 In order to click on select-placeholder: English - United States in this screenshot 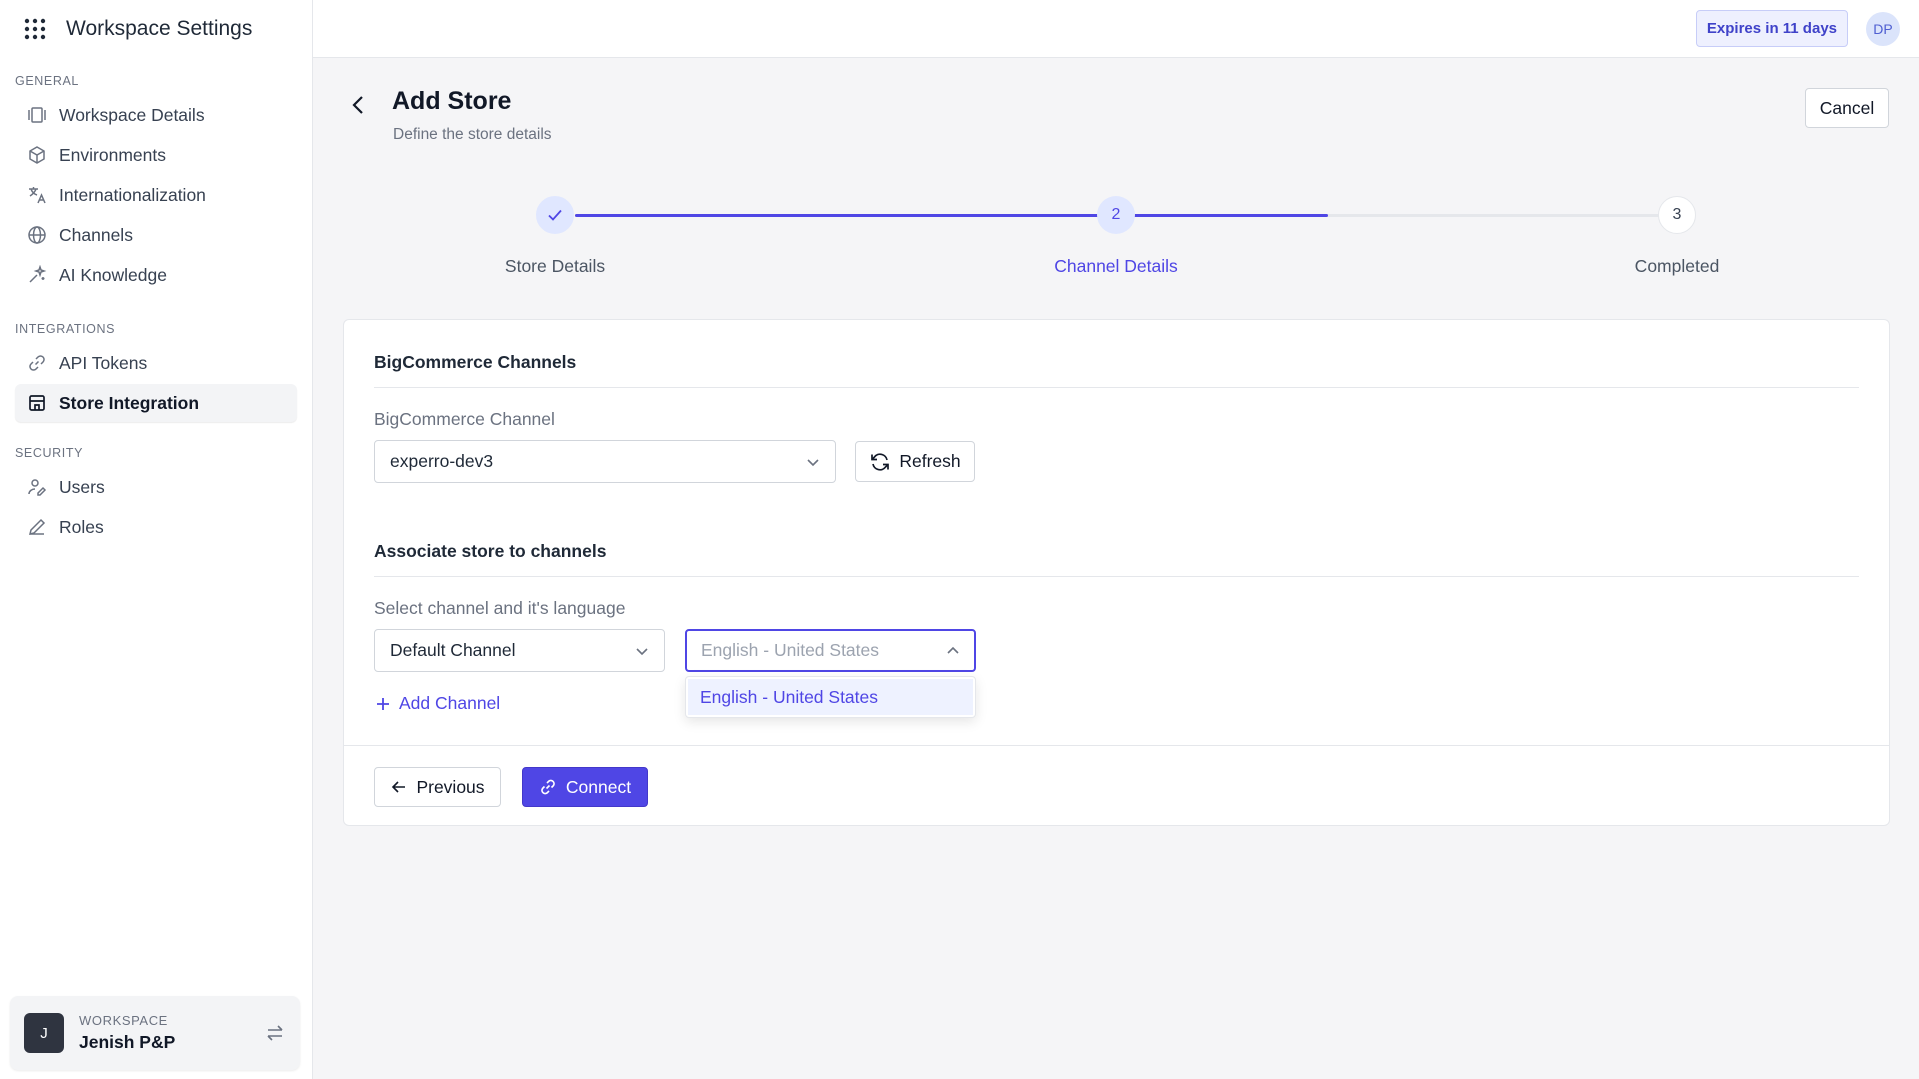, I will do `click(790, 650)`.